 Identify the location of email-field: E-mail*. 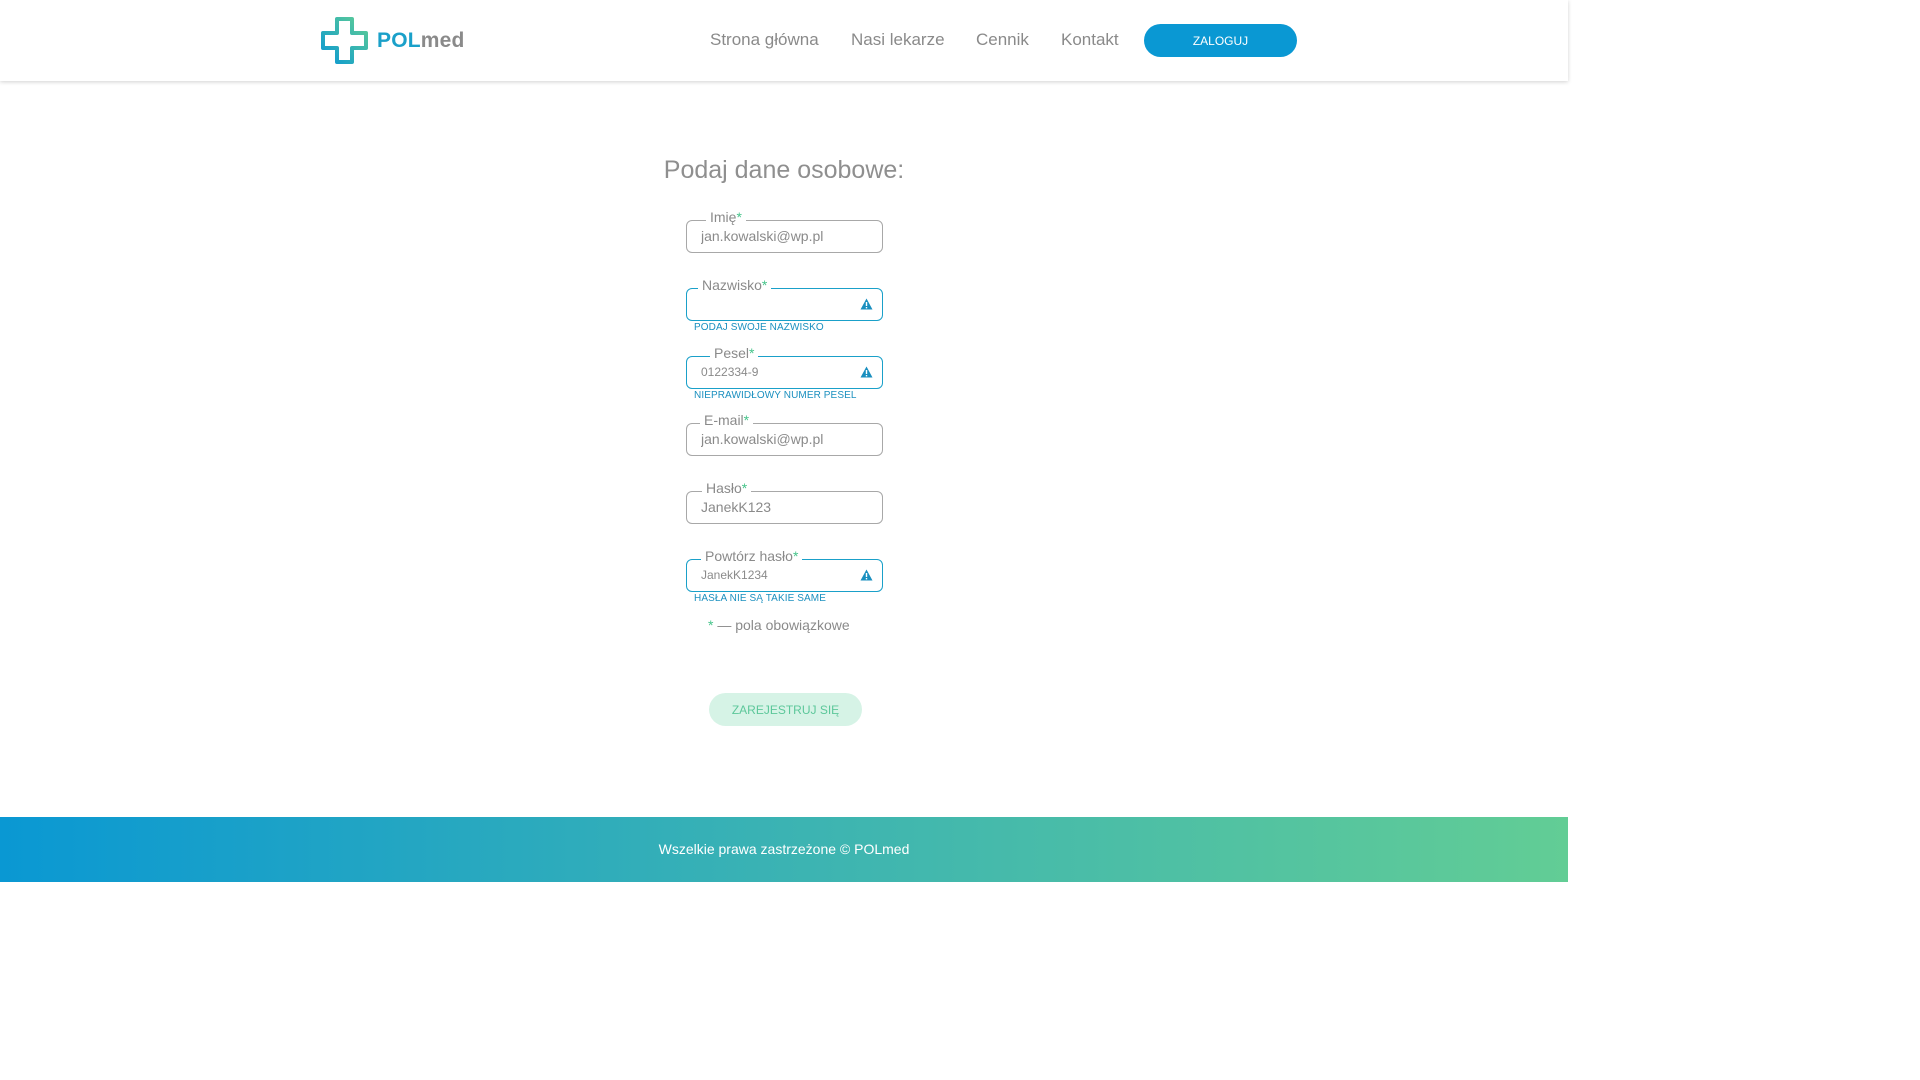
(784, 434).